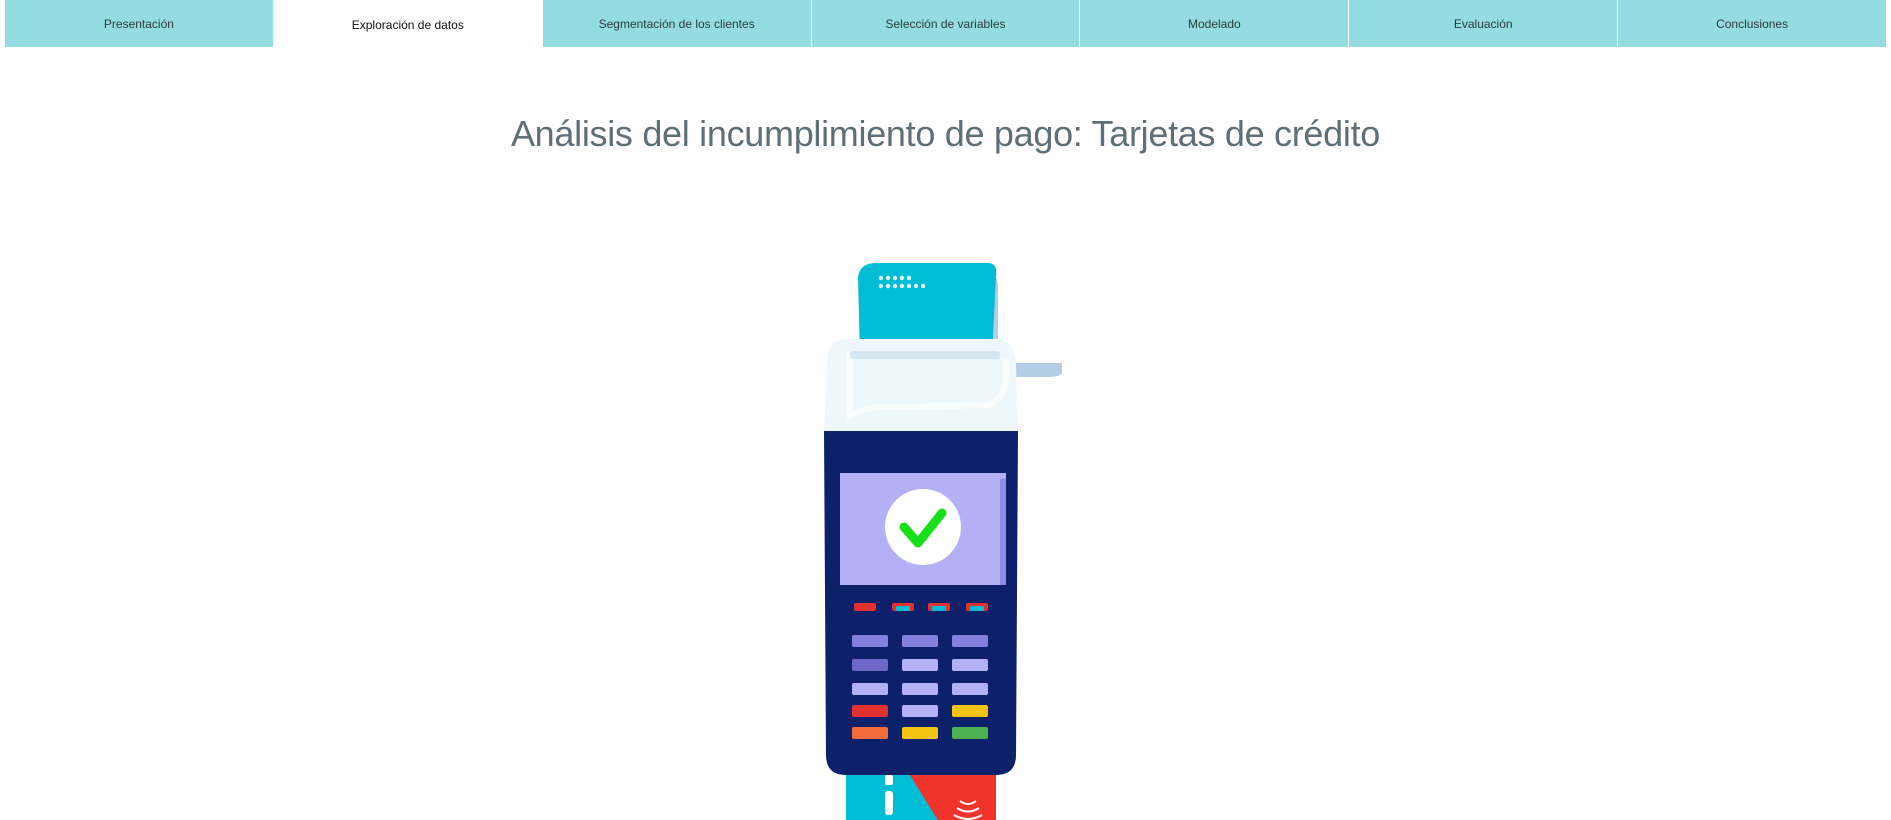  I want to click on tab-evaluacion: Evaluación, so click(1484, 23).